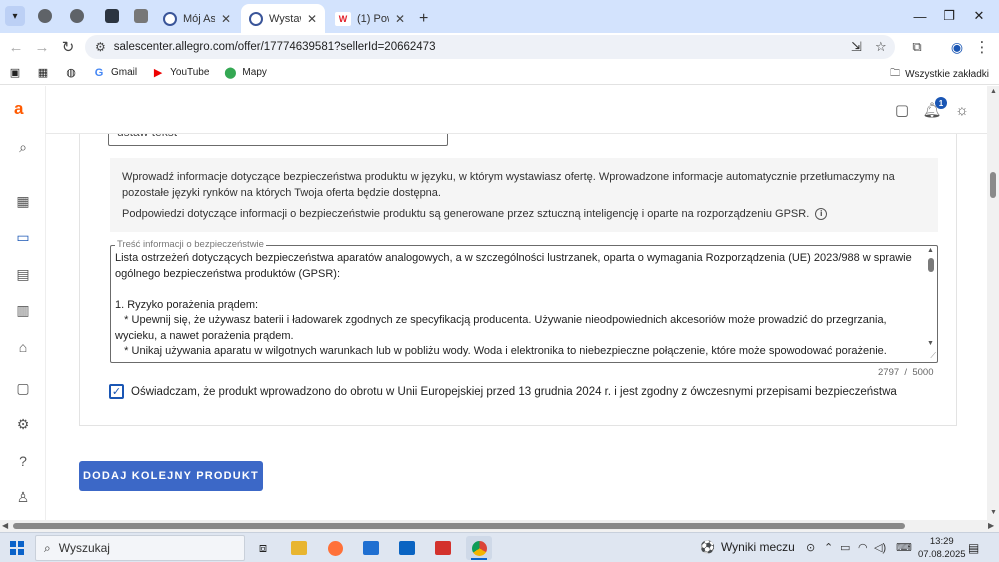 The image size is (999, 562). I want to click on taskbar-clock: 13:29 07.08.2025, so click(942, 548).